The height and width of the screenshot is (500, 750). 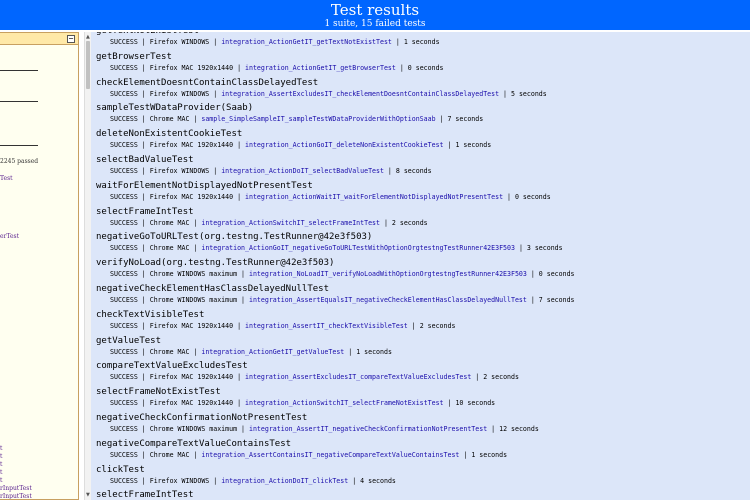 I want to click on test-duration: 5 seconds, so click(x=529, y=93).